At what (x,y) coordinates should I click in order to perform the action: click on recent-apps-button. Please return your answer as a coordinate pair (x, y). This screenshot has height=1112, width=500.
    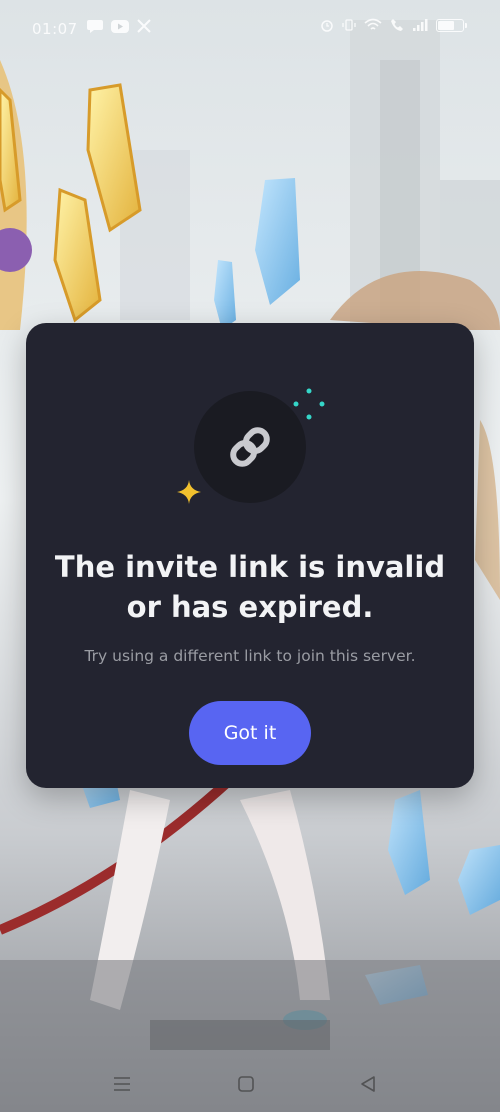
    Looking at the image, I should click on (122, 1084).